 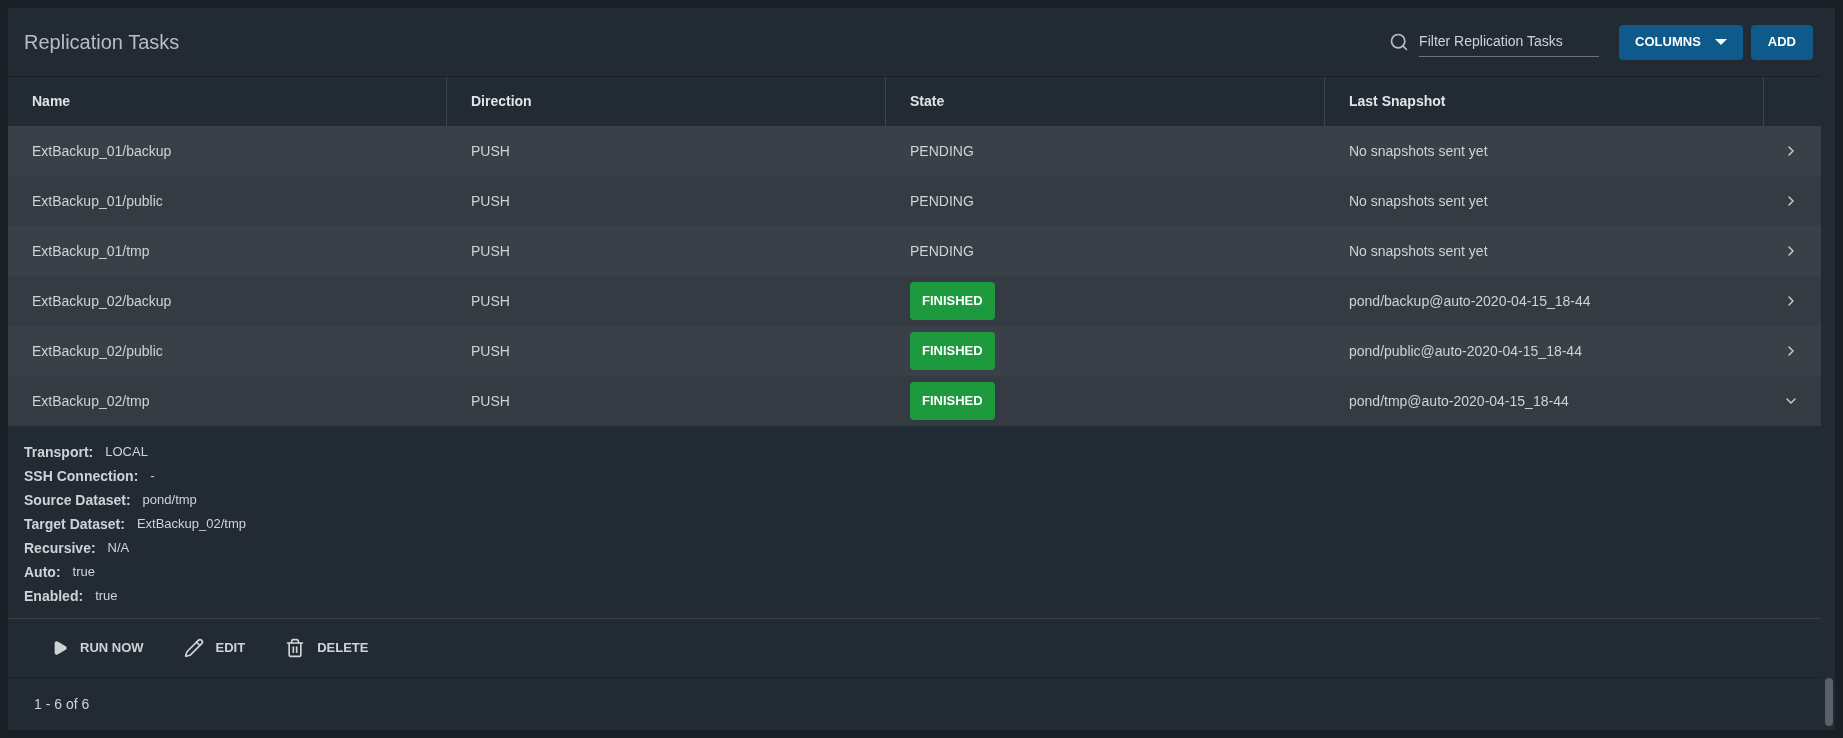 I want to click on action-button: EDIT, so click(x=214, y=648).